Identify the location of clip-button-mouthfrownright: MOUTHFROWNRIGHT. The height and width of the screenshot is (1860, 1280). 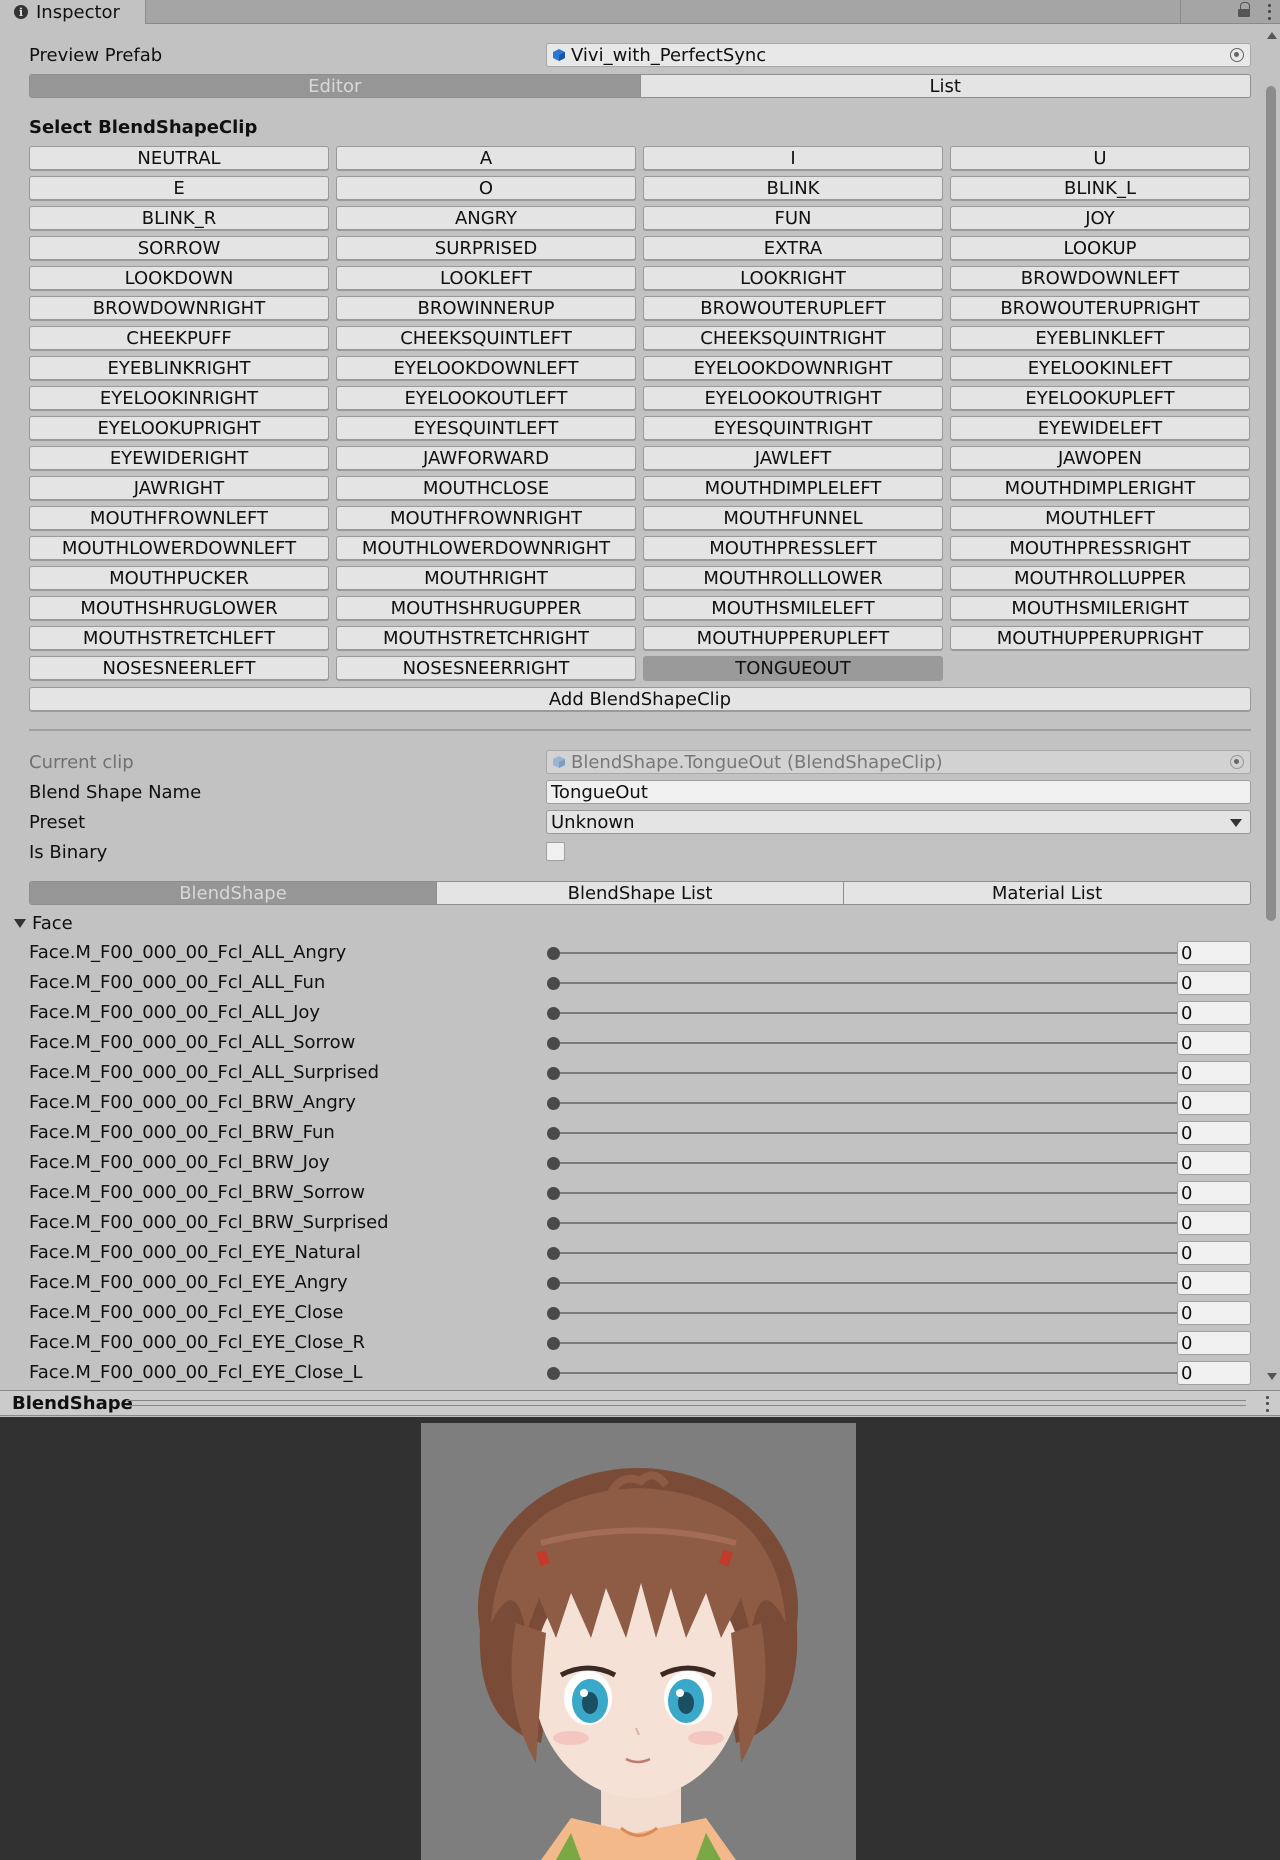
(486, 518).